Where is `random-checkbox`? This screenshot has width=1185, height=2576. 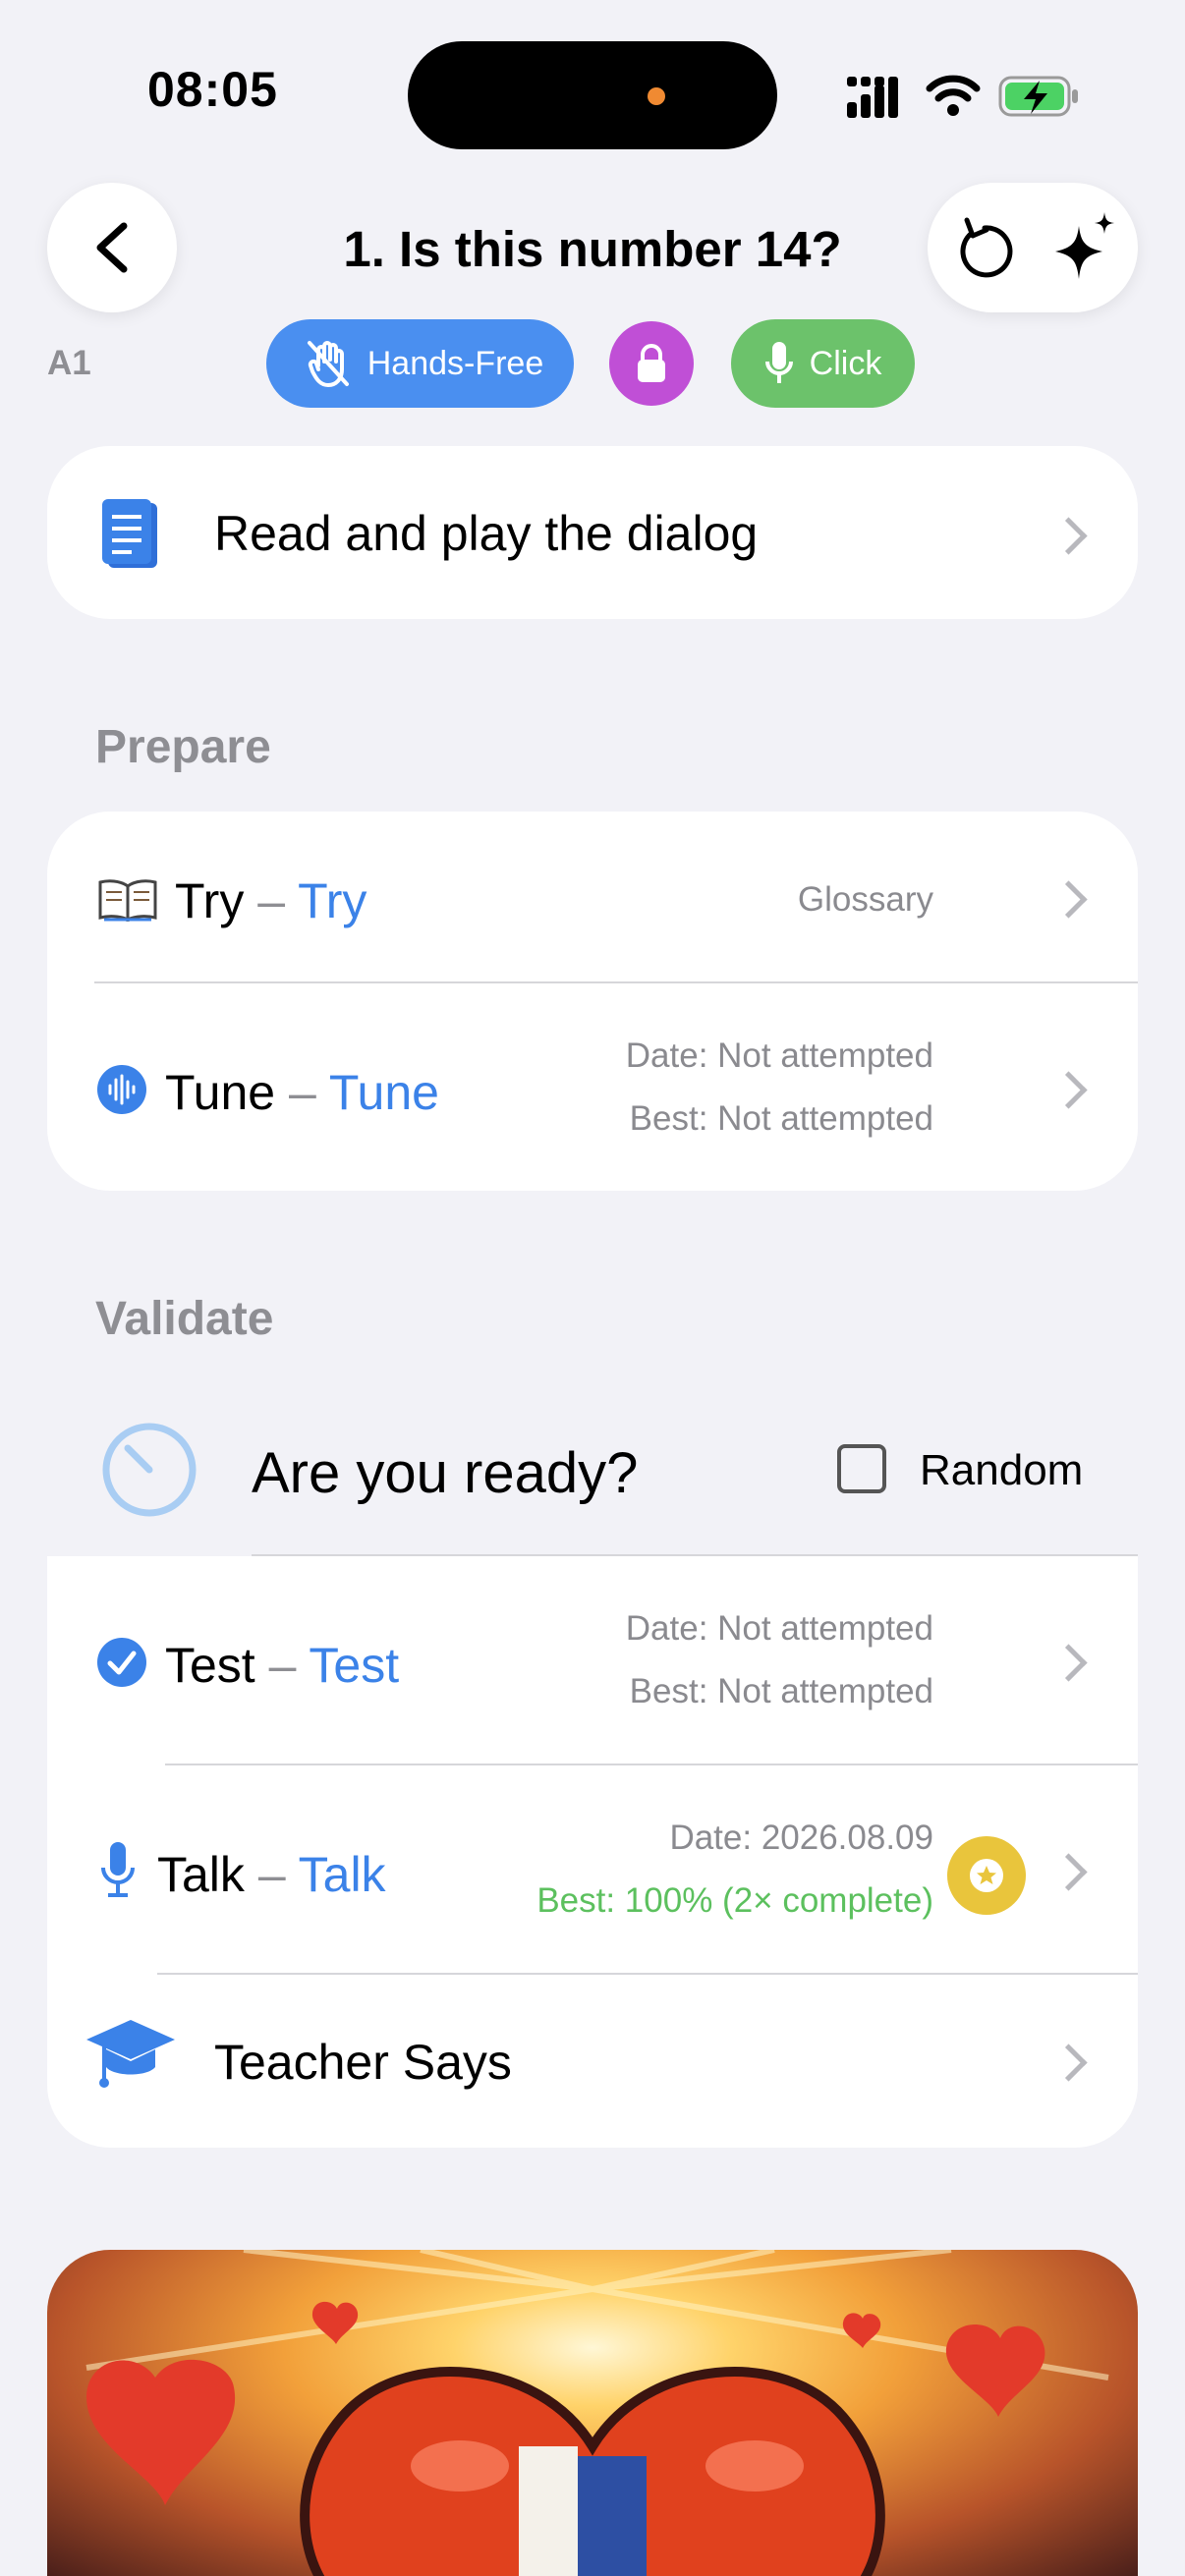
random-checkbox is located at coordinates (862, 1468).